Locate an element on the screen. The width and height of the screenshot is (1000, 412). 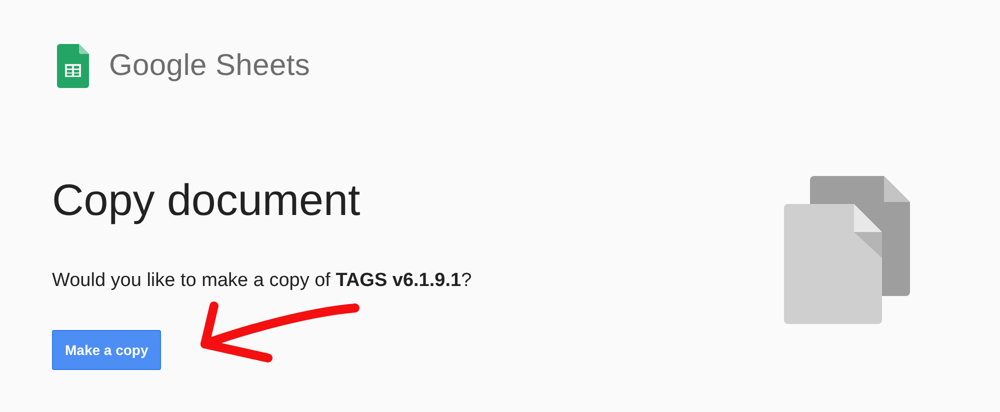
sheets-logo-icon is located at coordinates (73, 66).